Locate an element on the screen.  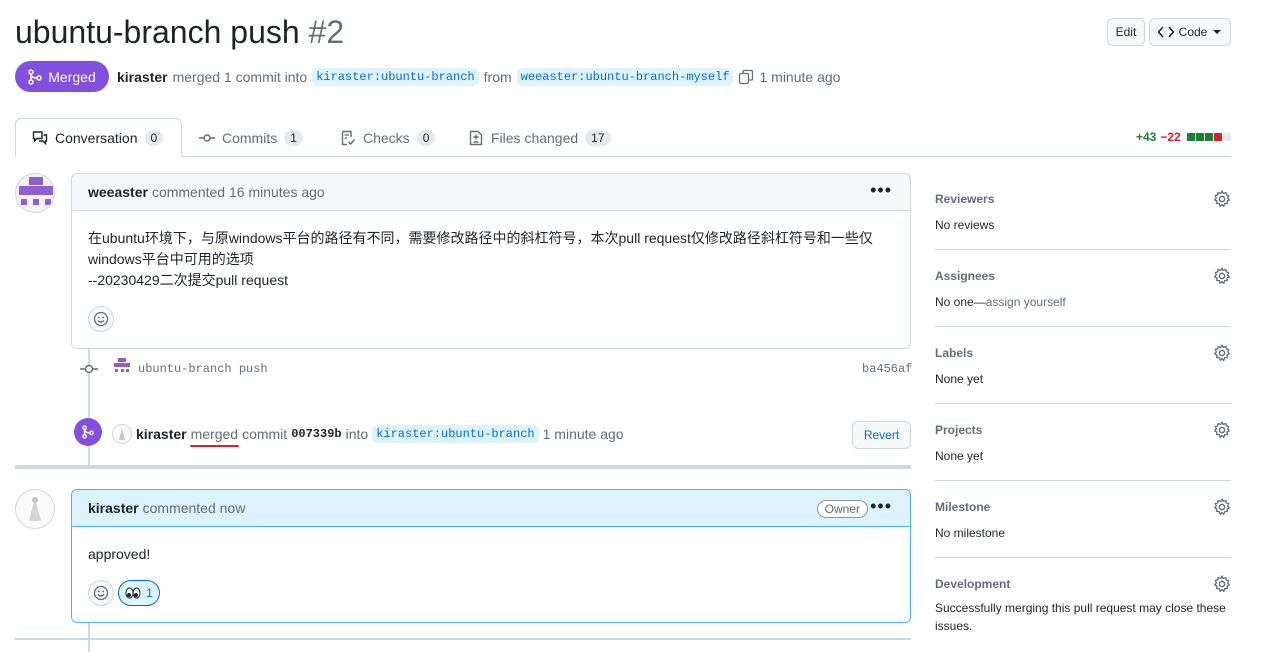
pr-number: #2 is located at coordinates (326, 32).